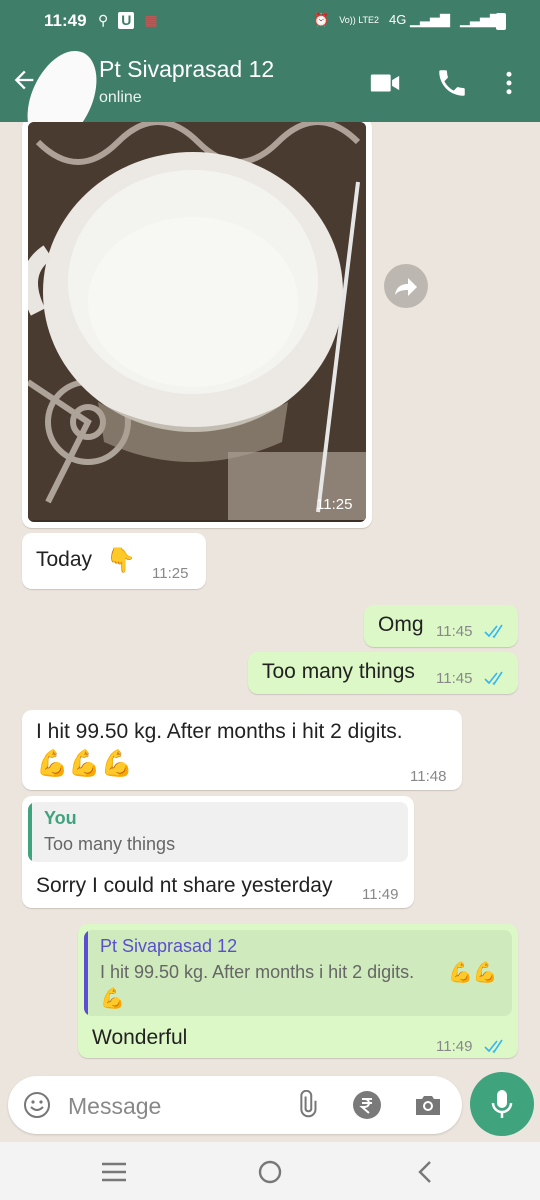 The image size is (540, 1200). Describe the element at coordinates (64, 559) in the screenshot. I see `message-text: Today` at that location.